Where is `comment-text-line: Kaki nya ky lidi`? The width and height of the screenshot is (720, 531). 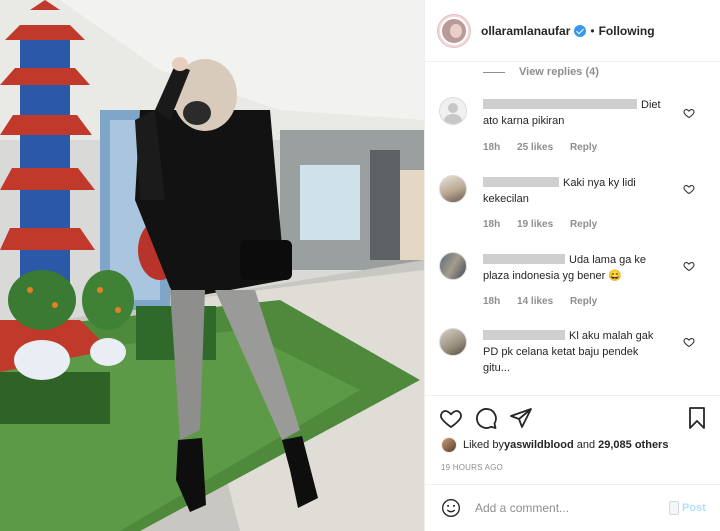
comment-text-line: Kaki nya ky lidi is located at coordinates (599, 183).